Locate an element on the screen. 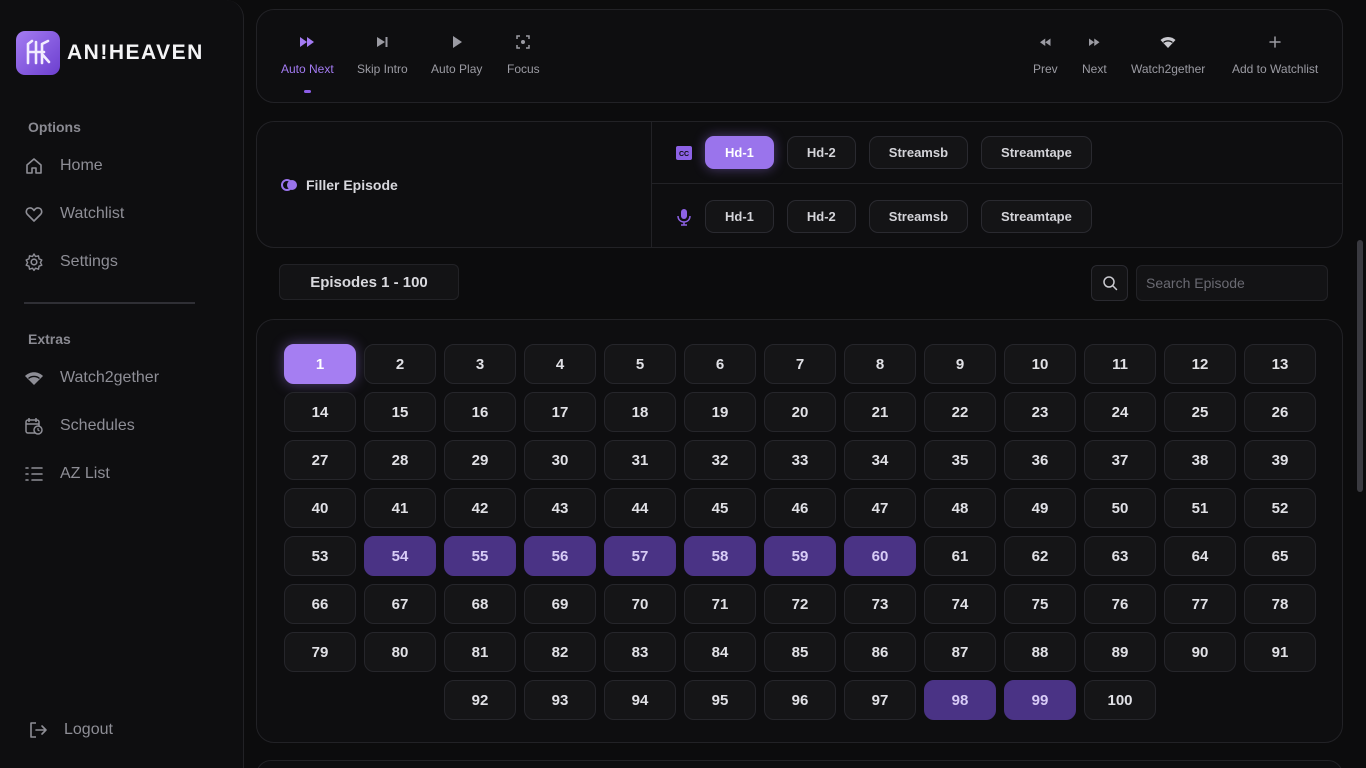 The width and height of the screenshot is (1366, 768). auto-play-toggle: Auto Play is located at coordinates (456, 55).